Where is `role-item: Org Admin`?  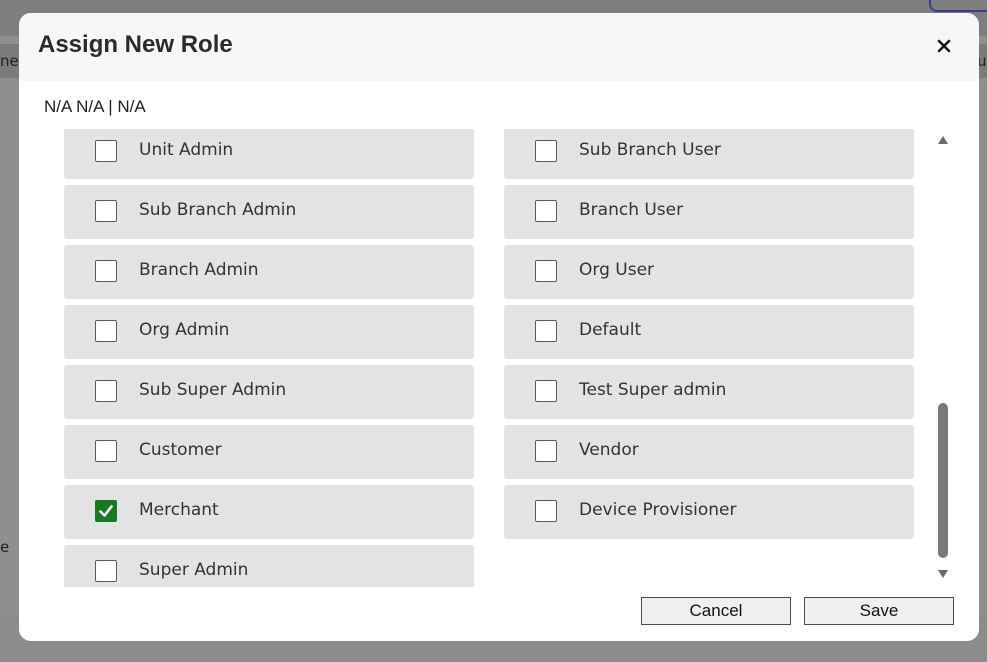 role-item: Org Admin is located at coordinates (269, 332).